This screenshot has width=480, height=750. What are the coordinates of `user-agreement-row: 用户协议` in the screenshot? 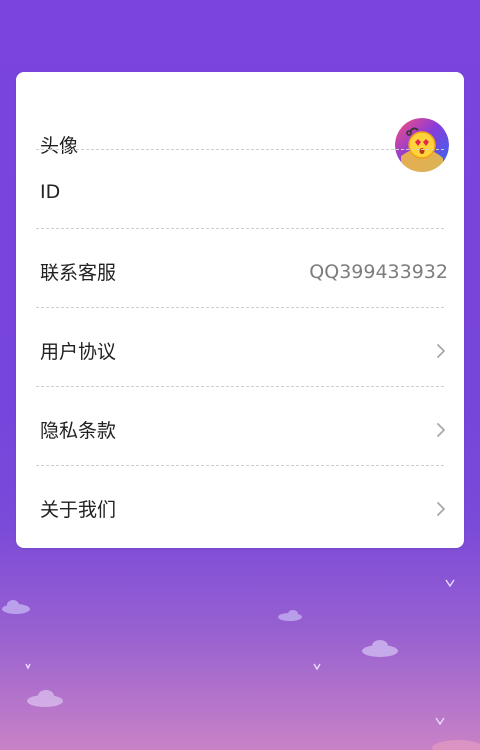 It's located at (240, 350).